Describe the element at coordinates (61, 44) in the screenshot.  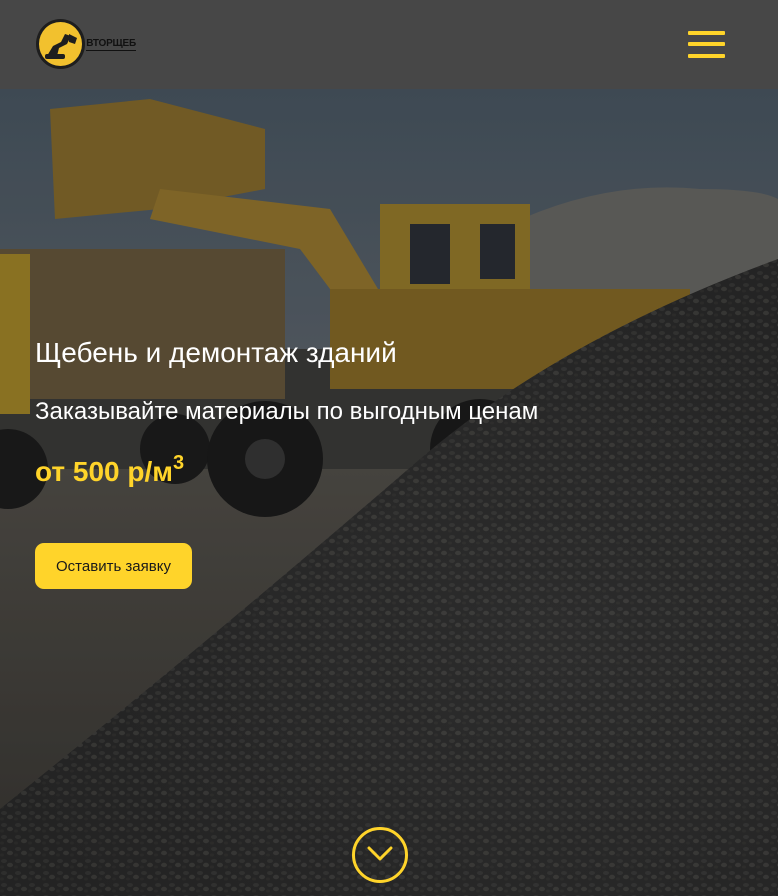
I see `excavator-logo-icon` at that location.